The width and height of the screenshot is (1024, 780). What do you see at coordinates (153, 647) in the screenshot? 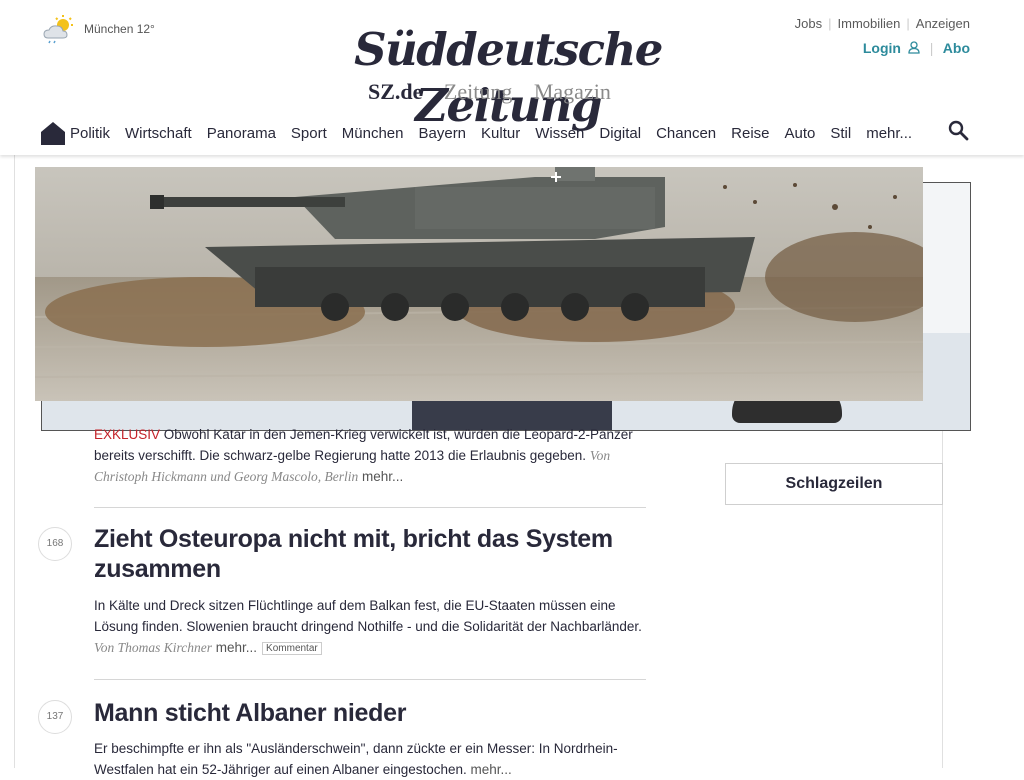
I see `byline: Von Thomas Kirchner` at bounding box center [153, 647].